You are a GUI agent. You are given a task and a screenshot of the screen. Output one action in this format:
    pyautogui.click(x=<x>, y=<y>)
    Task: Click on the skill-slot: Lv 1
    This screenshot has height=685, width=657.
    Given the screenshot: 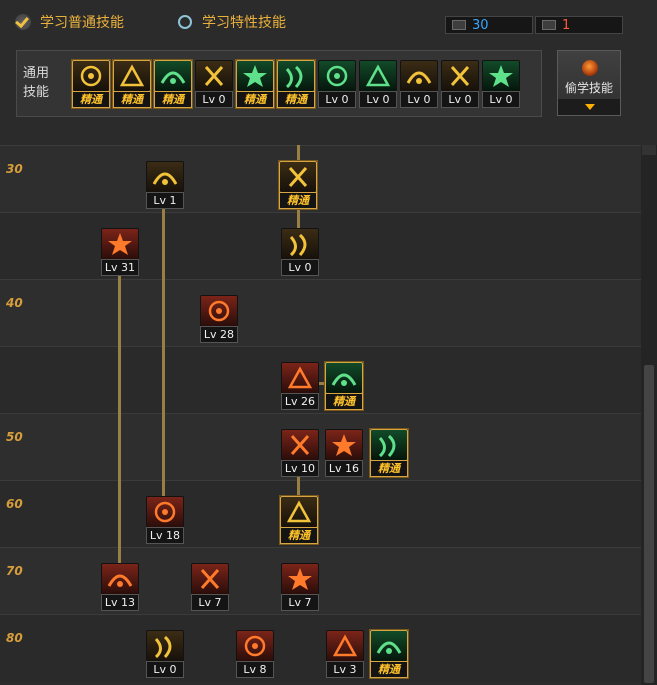 What is the action you would take?
    pyautogui.click(x=165, y=185)
    